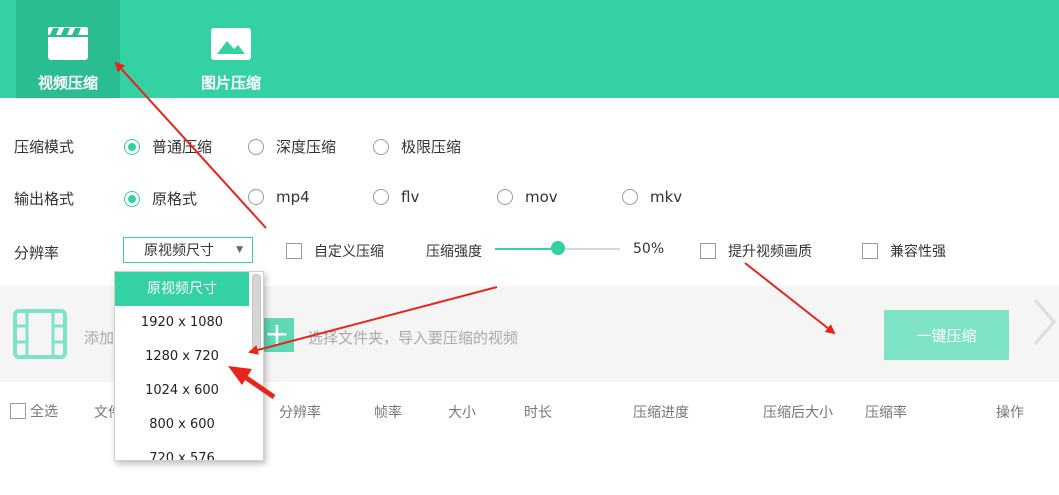 The height and width of the screenshot is (495, 1059). What do you see at coordinates (462, 413) in the screenshot?
I see `column-header-size: 大小` at bounding box center [462, 413].